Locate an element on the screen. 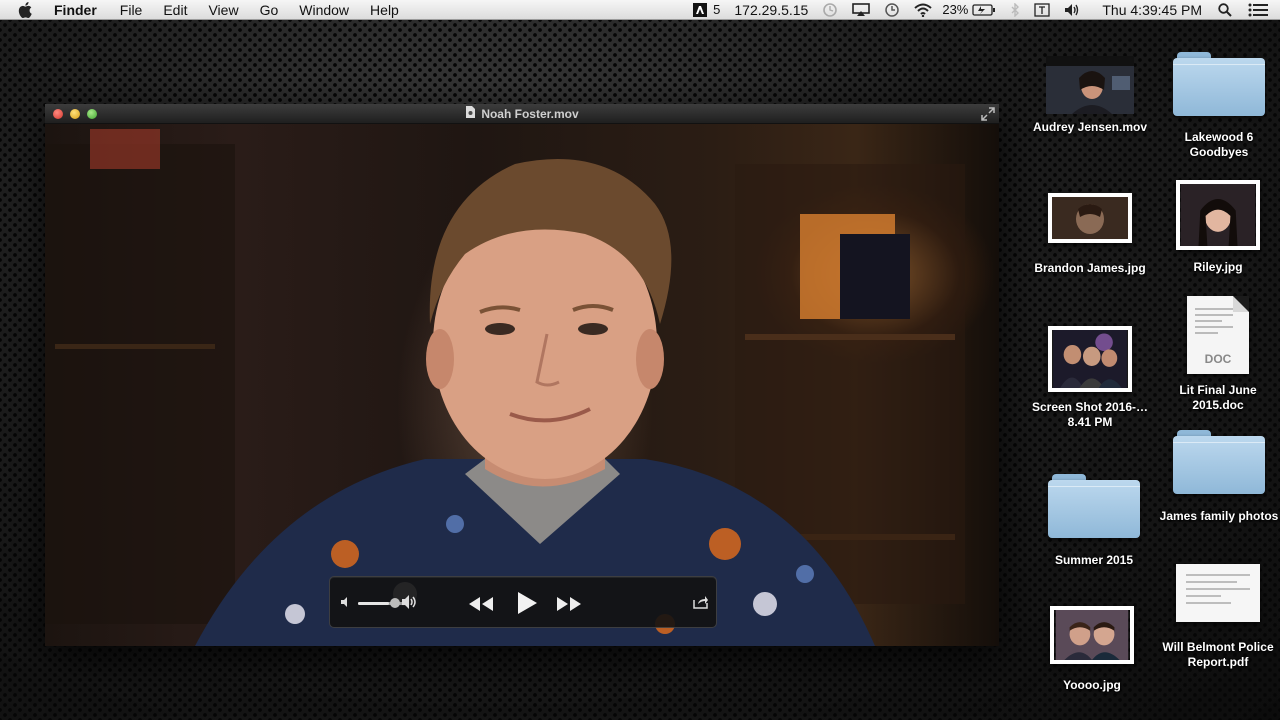 The height and width of the screenshot is (720, 1280). desktop-icon-brandon-james-jpg: Brandon James.jpg is located at coordinates (1090, 234).